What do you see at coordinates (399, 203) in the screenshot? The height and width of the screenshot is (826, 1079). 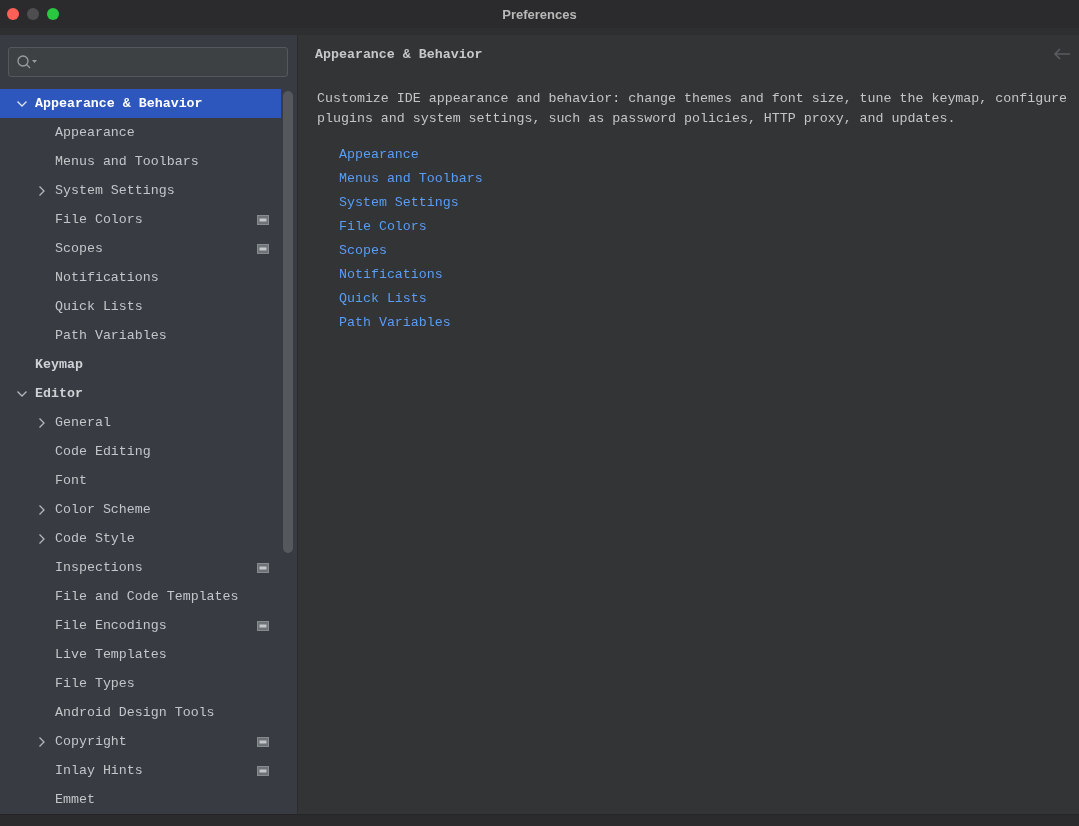 I see `settings-link: System Settings` at bounding box center [399, 203].